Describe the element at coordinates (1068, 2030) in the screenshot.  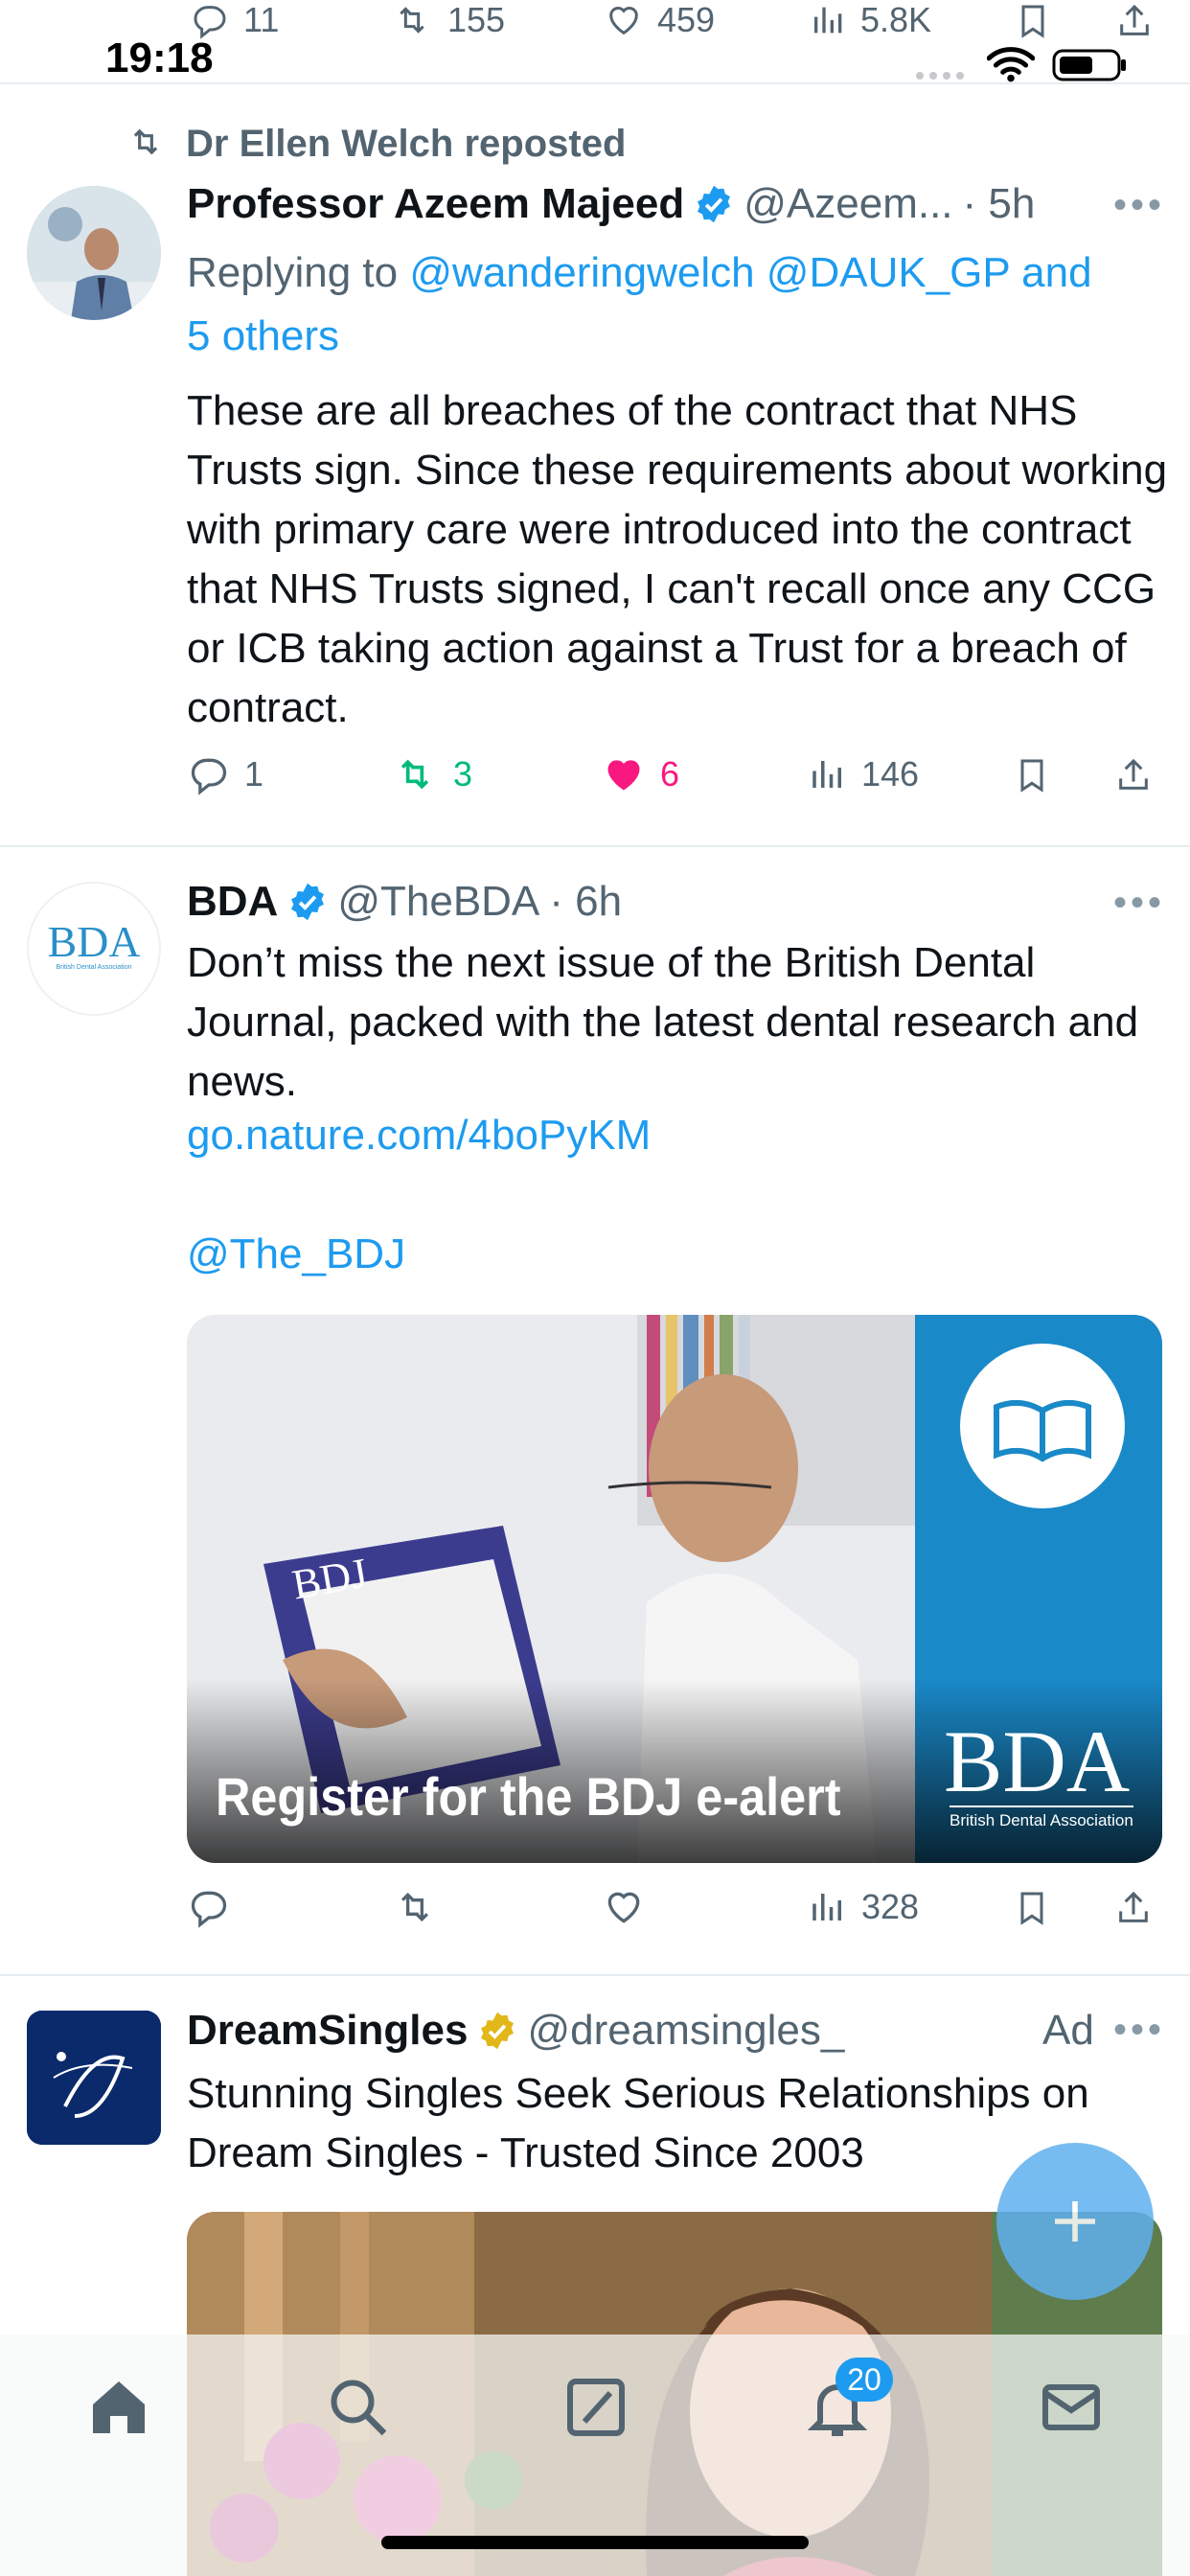
I see `ad-label: Ad` at that location.